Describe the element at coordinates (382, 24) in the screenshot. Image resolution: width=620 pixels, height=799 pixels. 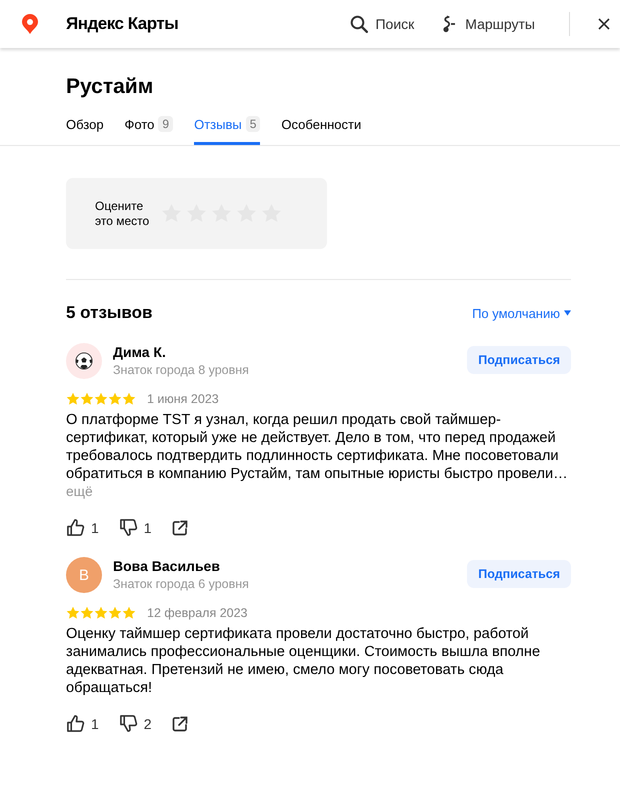
I see `search-button: Поиск` at that location.